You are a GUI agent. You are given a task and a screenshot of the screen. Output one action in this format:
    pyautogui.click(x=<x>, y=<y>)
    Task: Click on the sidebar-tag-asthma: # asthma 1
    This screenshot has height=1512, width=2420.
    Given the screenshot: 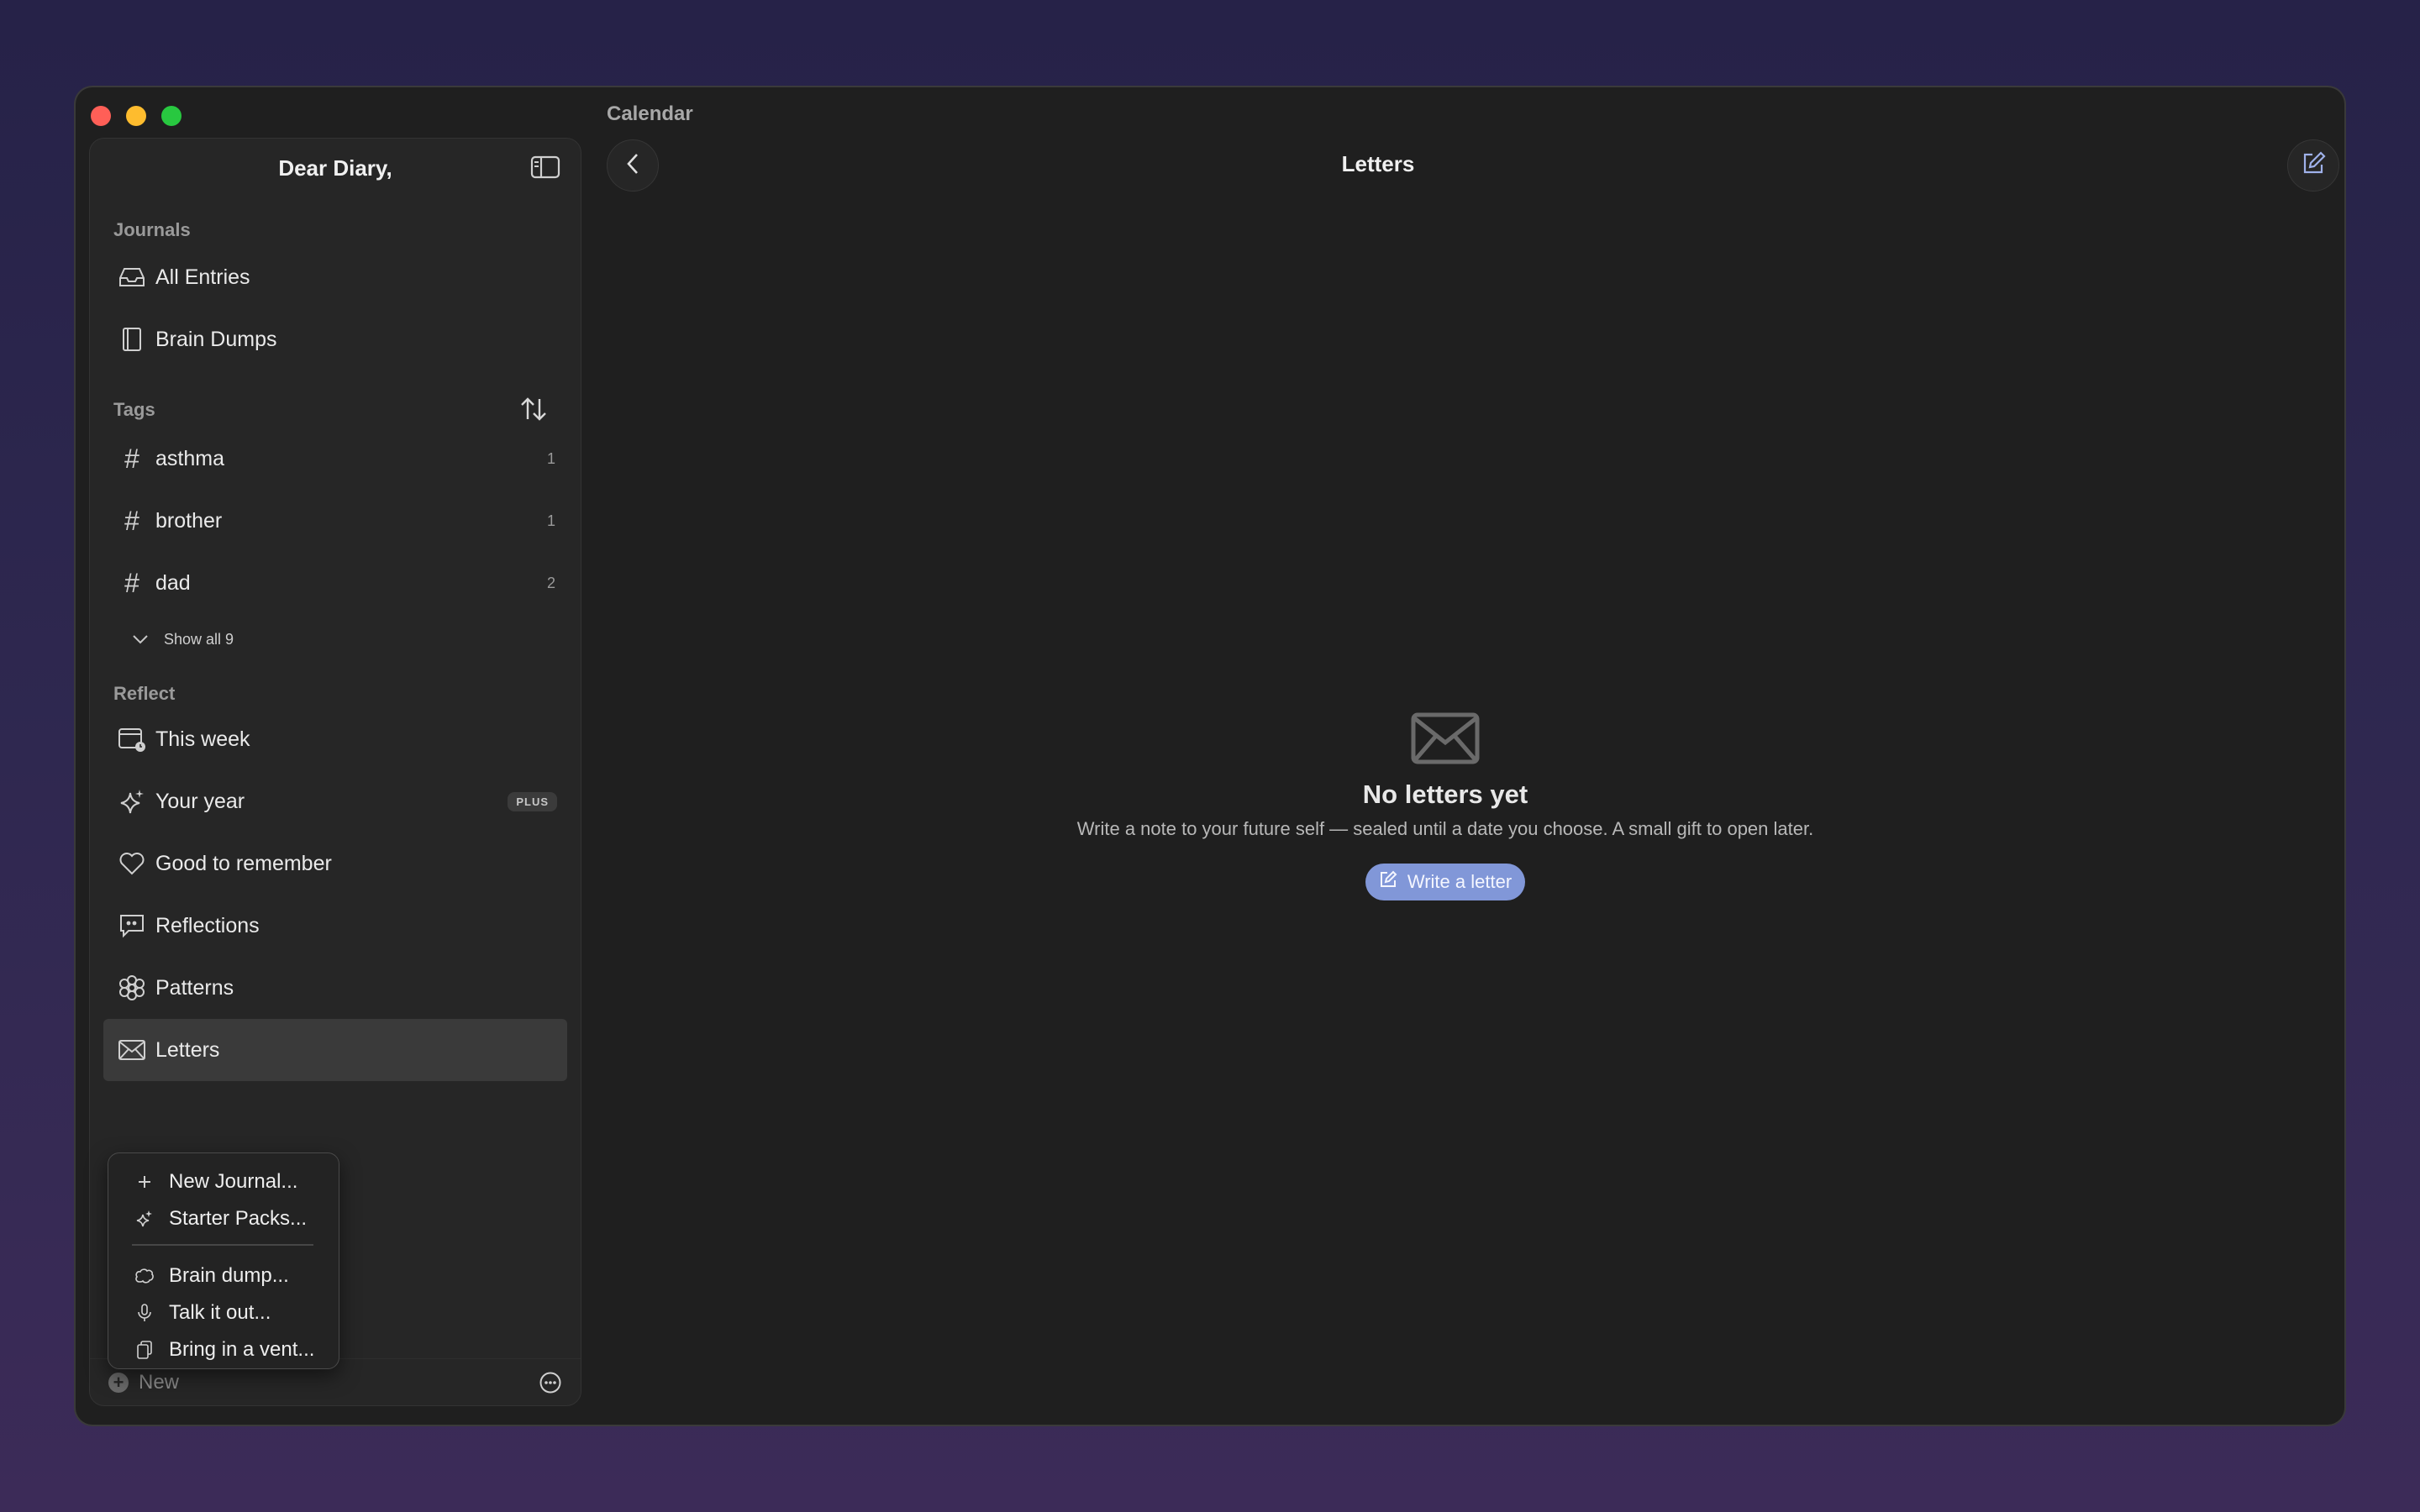 What is the action you would take?
    pyautogui.click(x=335, y=459)
    